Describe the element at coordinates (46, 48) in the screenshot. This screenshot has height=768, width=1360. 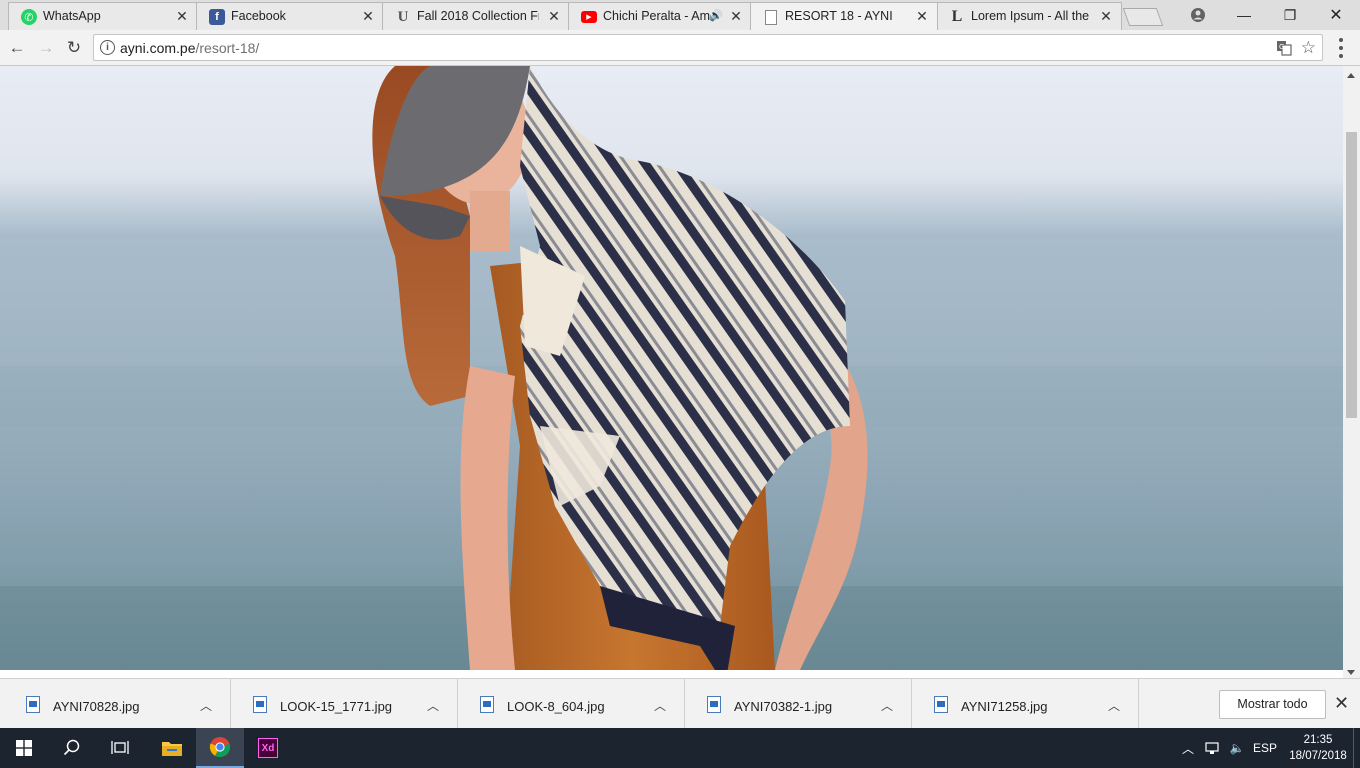
I see `forward-button: →` at that location.